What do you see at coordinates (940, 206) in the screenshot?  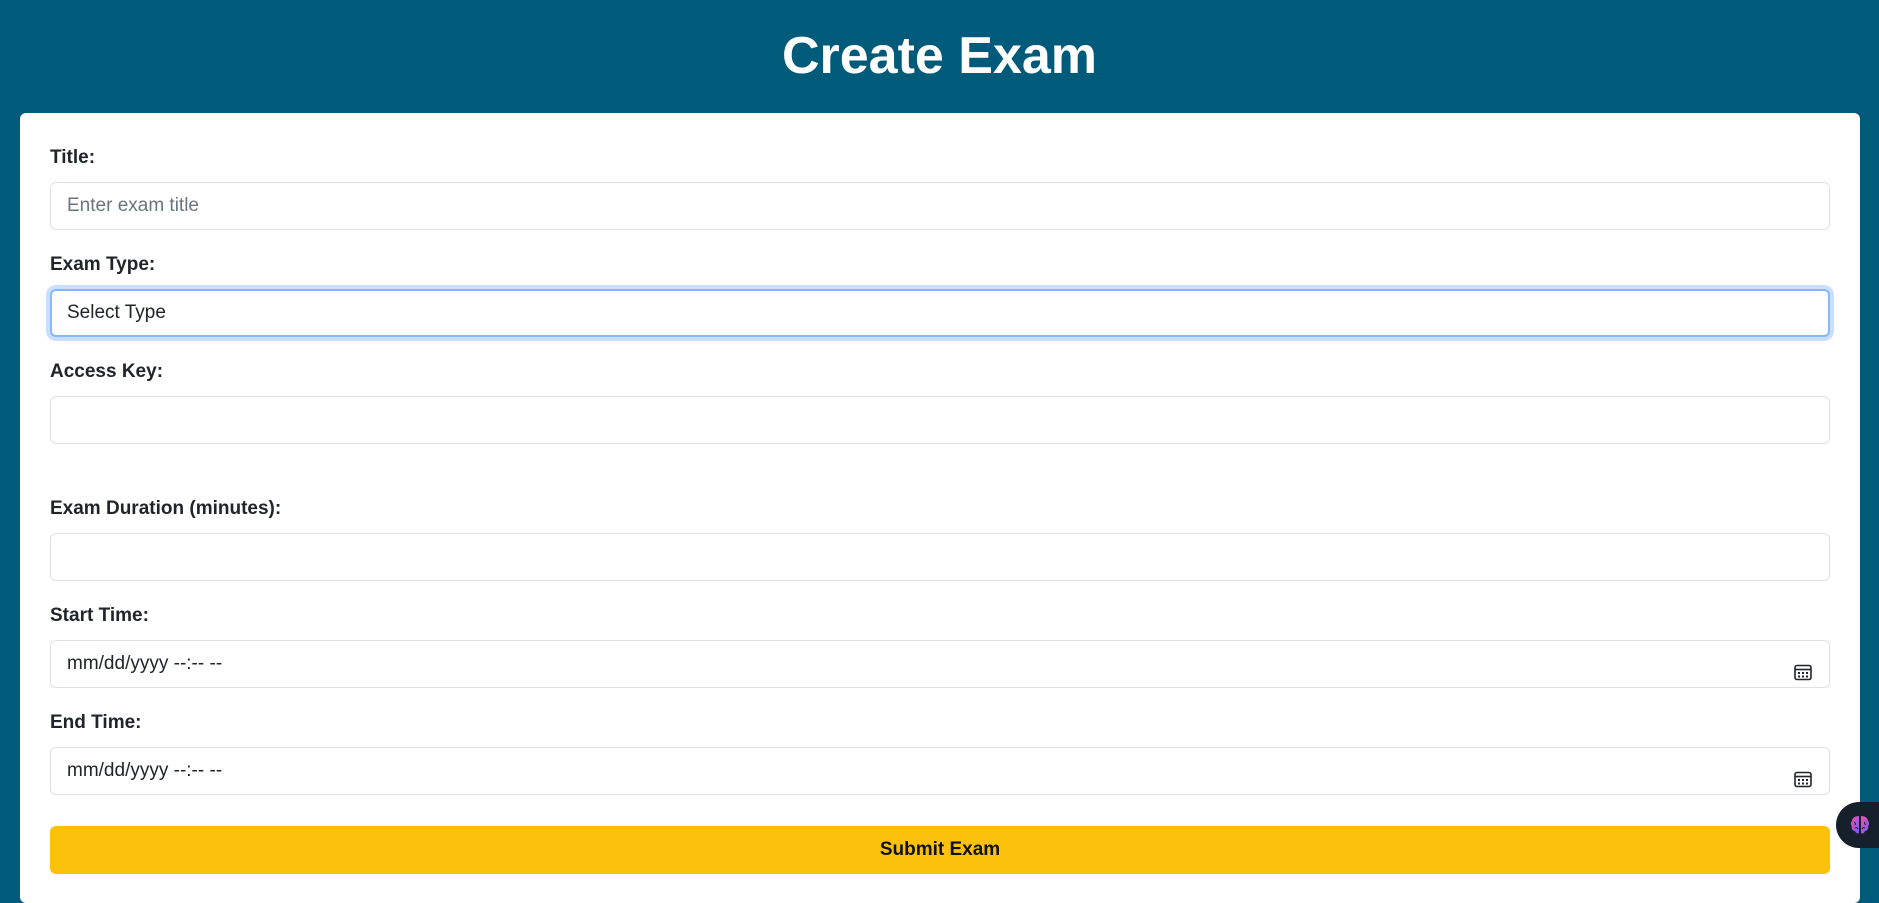 I see `title-input` at bounding box center [940, 206].